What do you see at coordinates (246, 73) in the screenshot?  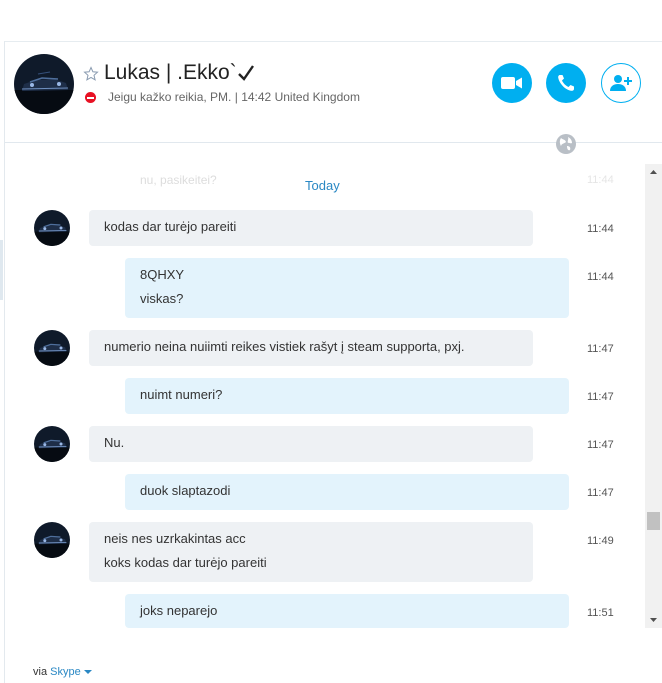 I see `checkmark-icon` at bounding box center [246, 73].